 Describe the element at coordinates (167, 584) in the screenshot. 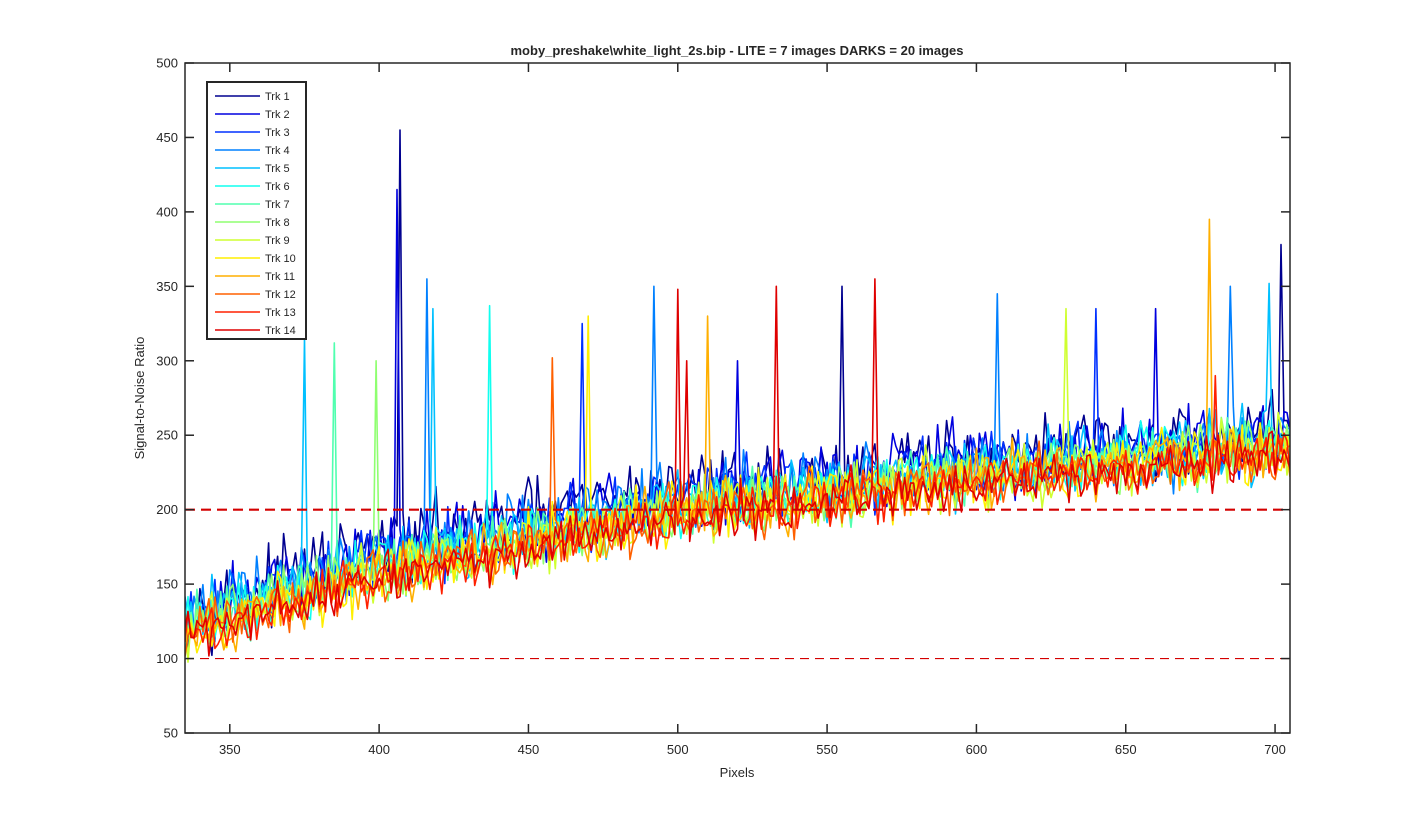

I see `y-tick-label: 150` at that location.